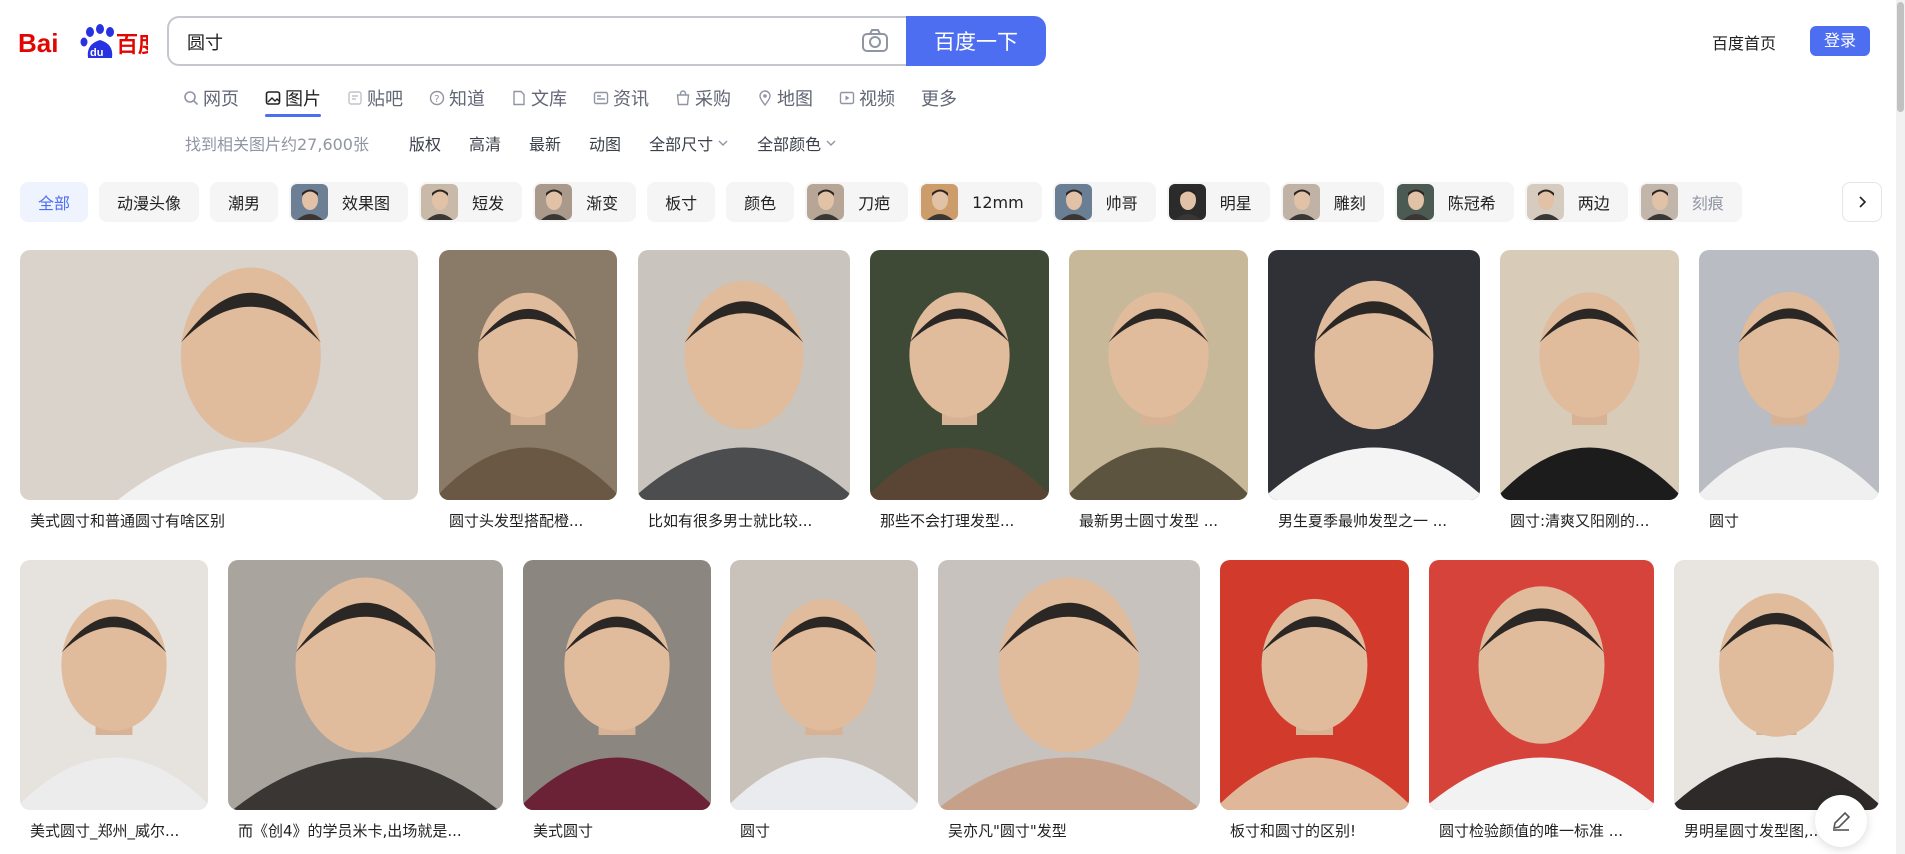 This screenshot has width=1905, height=854. Describe the element at coordinates (585, 202) in the screenshot. I see `tag-chip: 渐变` at that location.